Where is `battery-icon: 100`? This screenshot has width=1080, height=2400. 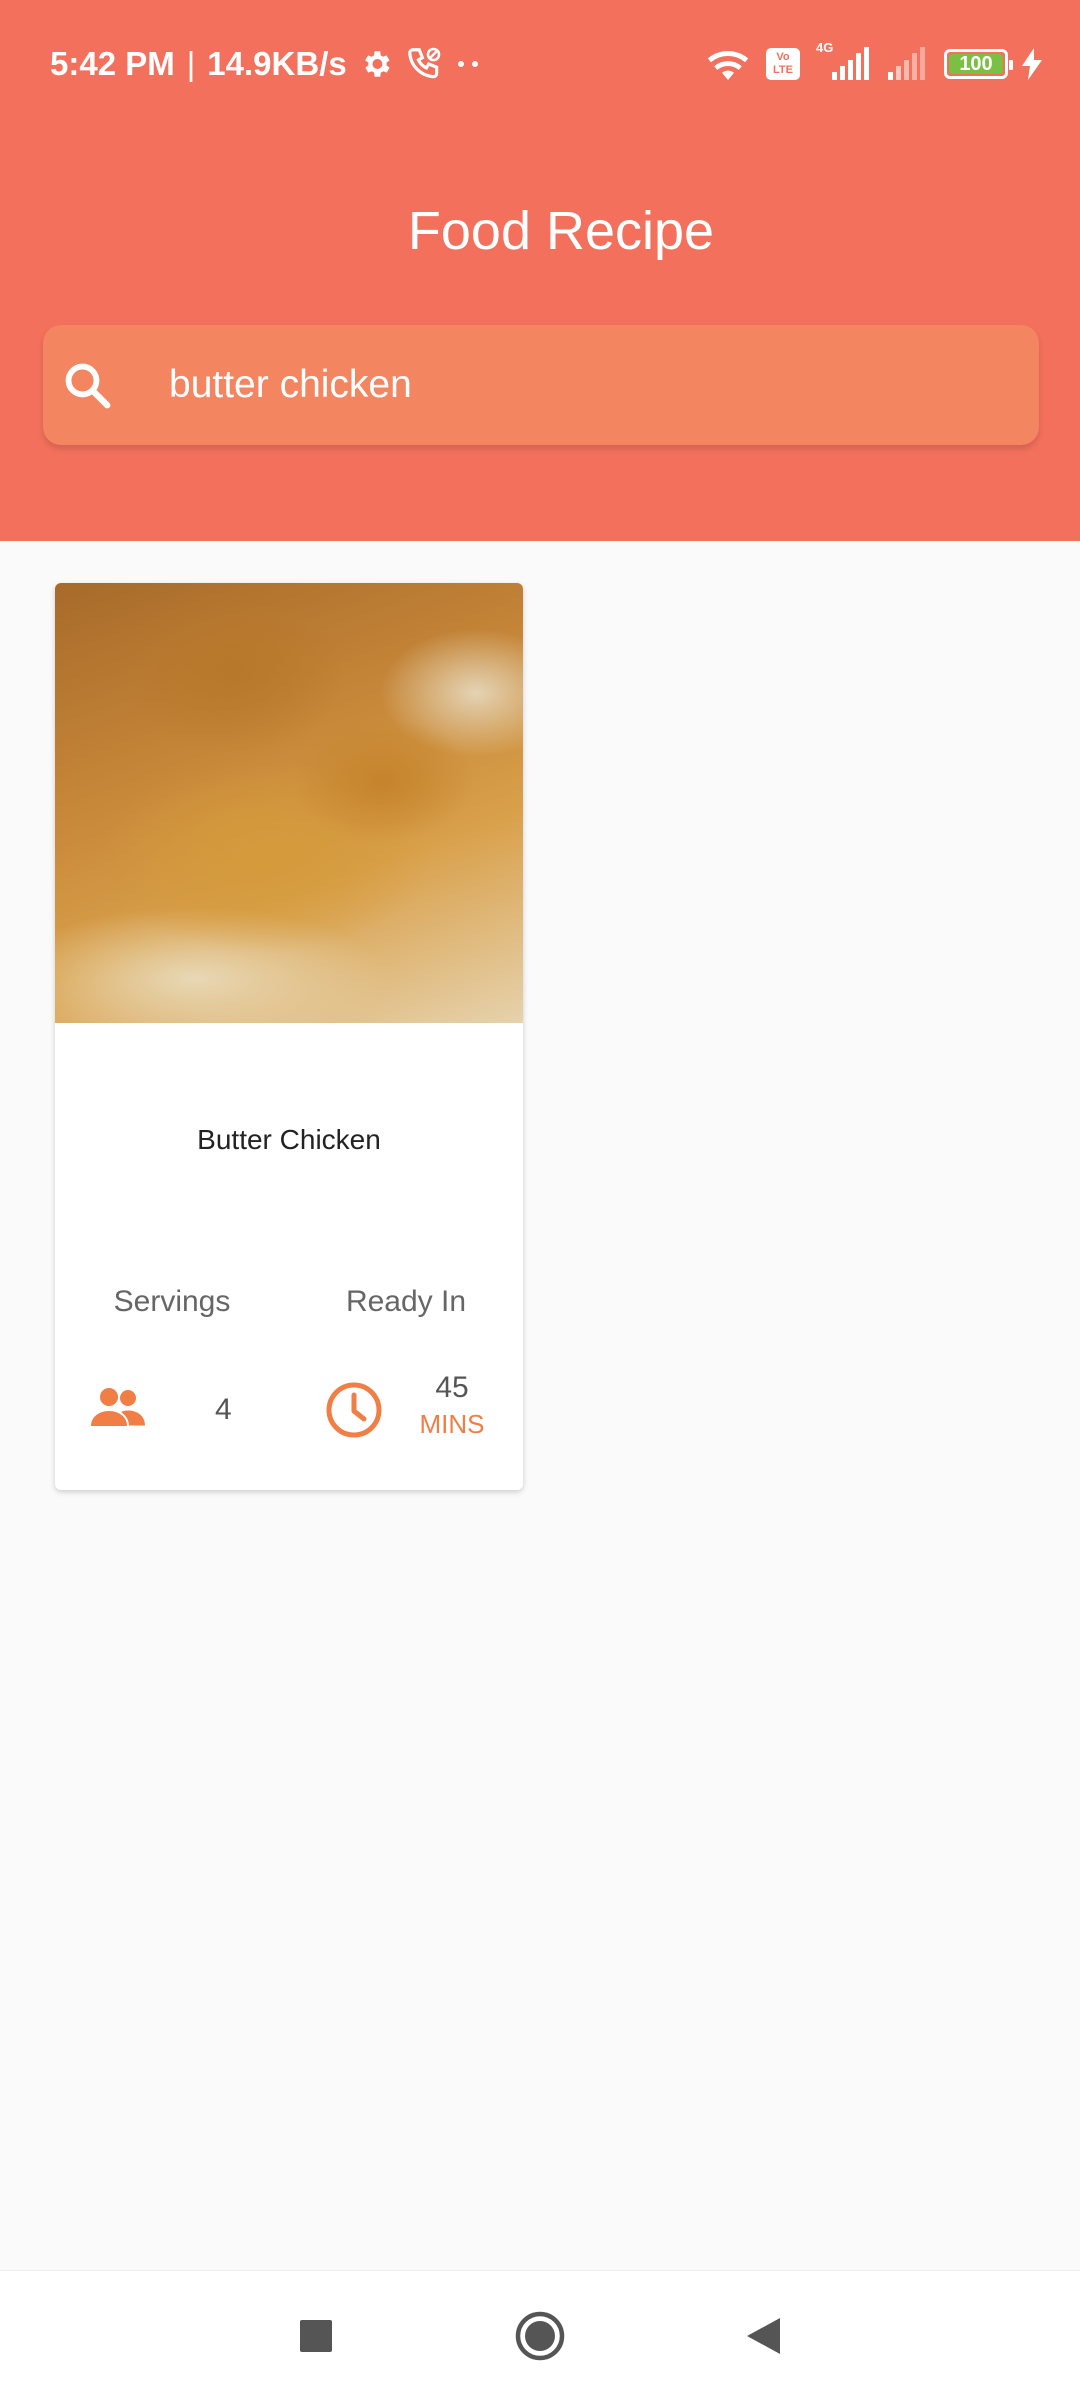
battery-icon: 100 is located at coordinates (978, 64).